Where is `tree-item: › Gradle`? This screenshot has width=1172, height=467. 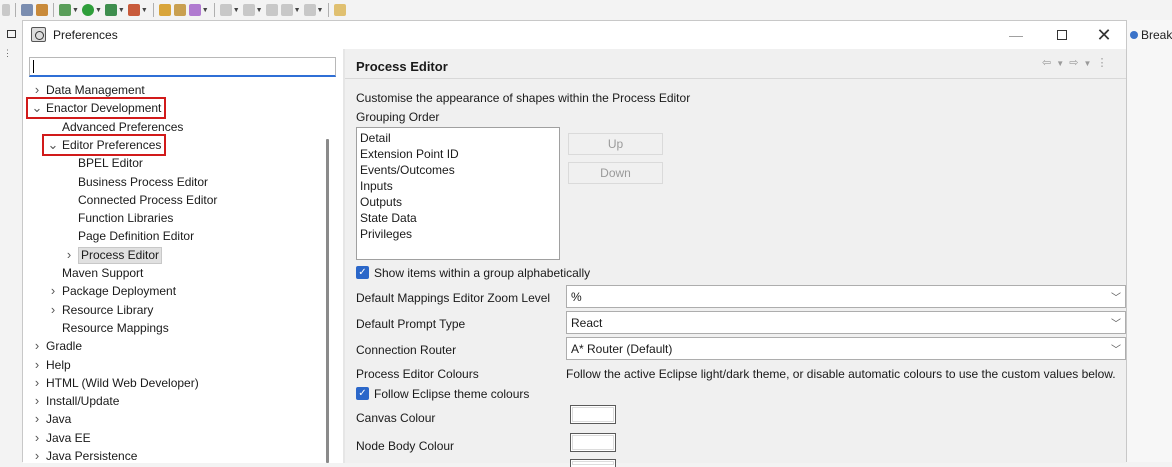
tree-item: › Gradle is located at coordinates (56, 346).